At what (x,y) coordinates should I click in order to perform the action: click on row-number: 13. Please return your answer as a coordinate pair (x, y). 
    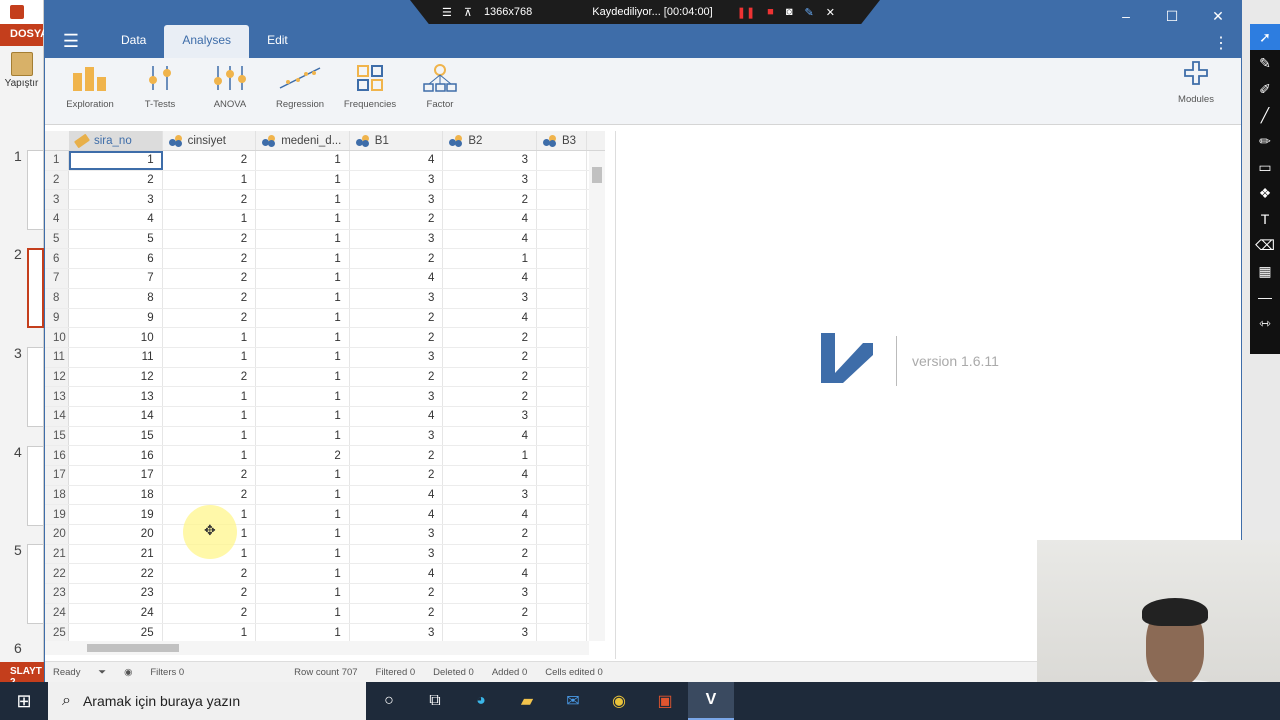
    Looking at the image, I should click on (57, 396).